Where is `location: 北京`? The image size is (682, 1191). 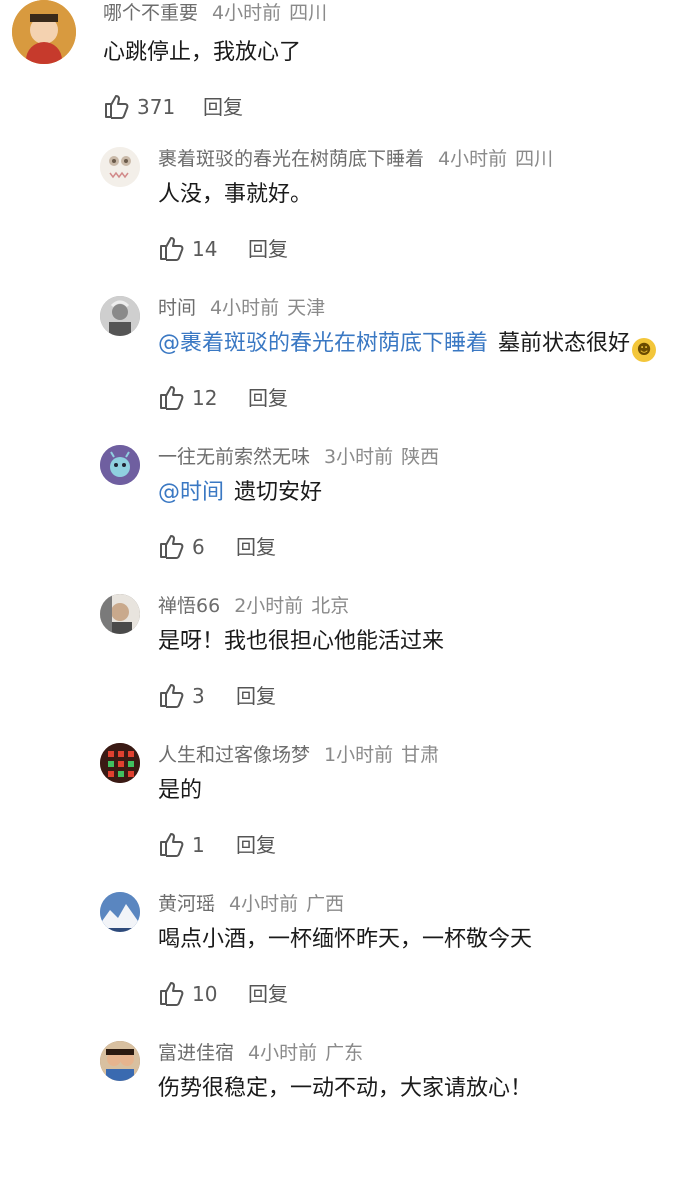 location: 北京 is located at coordinates (330, 606).